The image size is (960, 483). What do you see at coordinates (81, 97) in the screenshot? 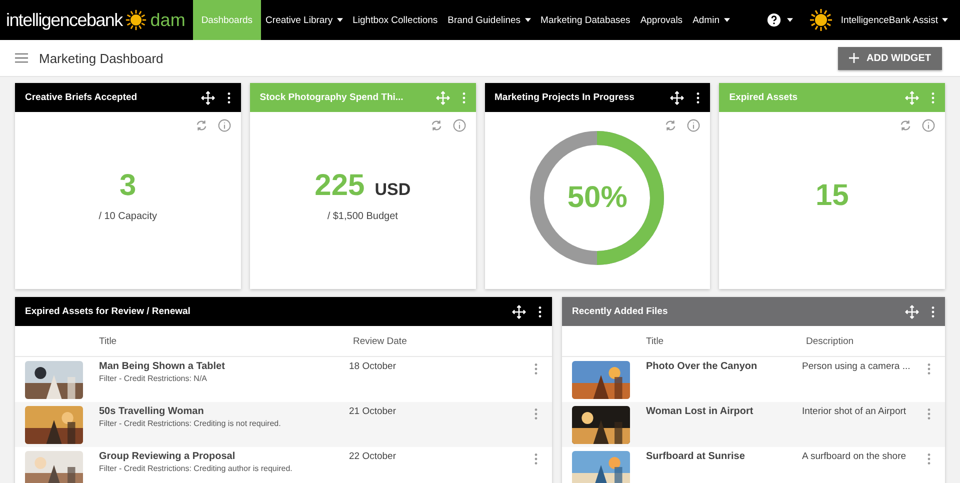
I see `widget-title: Creative Briefs Accepted` at bounding box center [81, 97].